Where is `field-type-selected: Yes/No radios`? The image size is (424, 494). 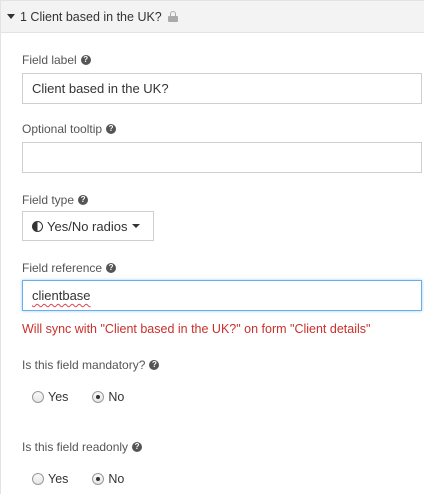
field-type-selected: Yes/No radios is located at coordinates (87, 226).